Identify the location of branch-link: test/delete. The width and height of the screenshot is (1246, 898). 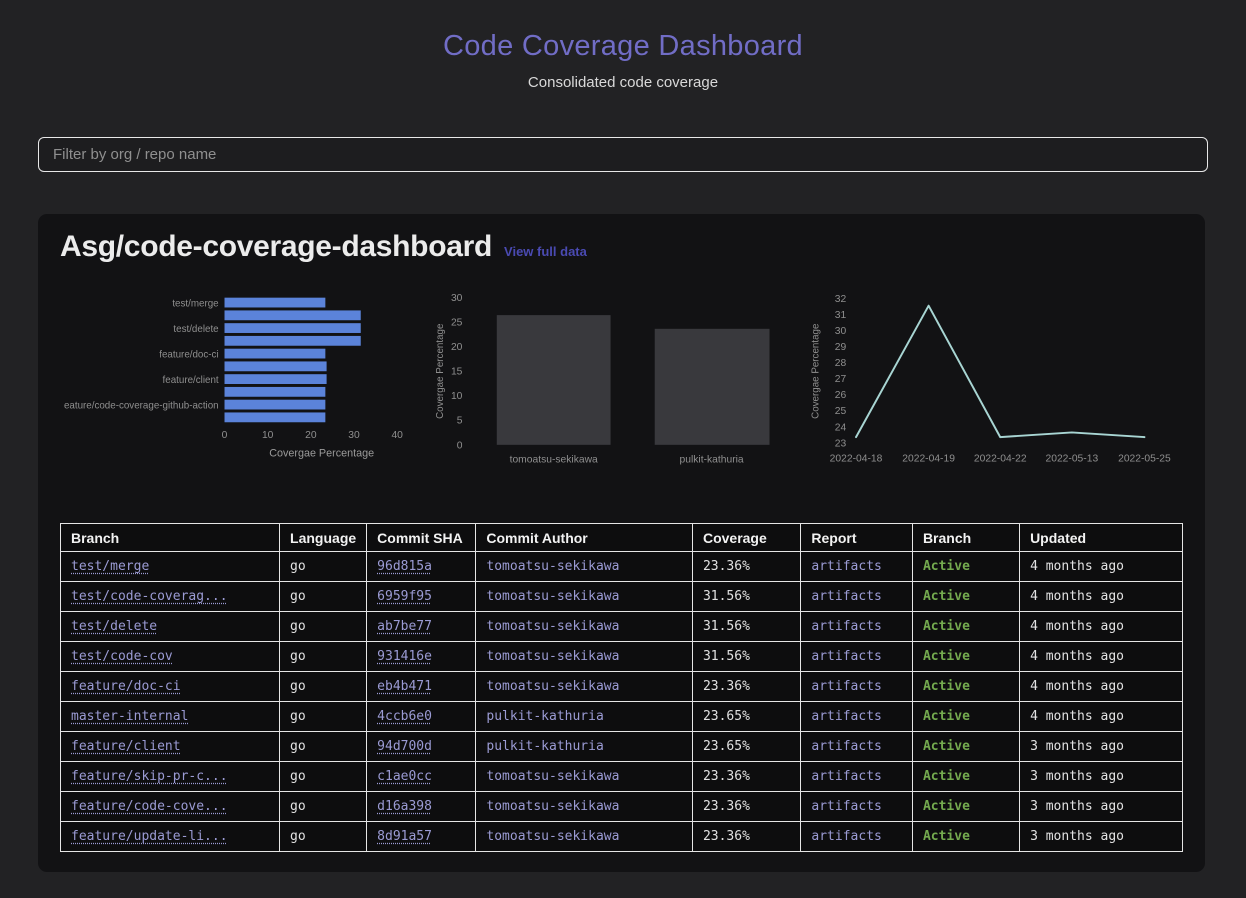
(114, 626).